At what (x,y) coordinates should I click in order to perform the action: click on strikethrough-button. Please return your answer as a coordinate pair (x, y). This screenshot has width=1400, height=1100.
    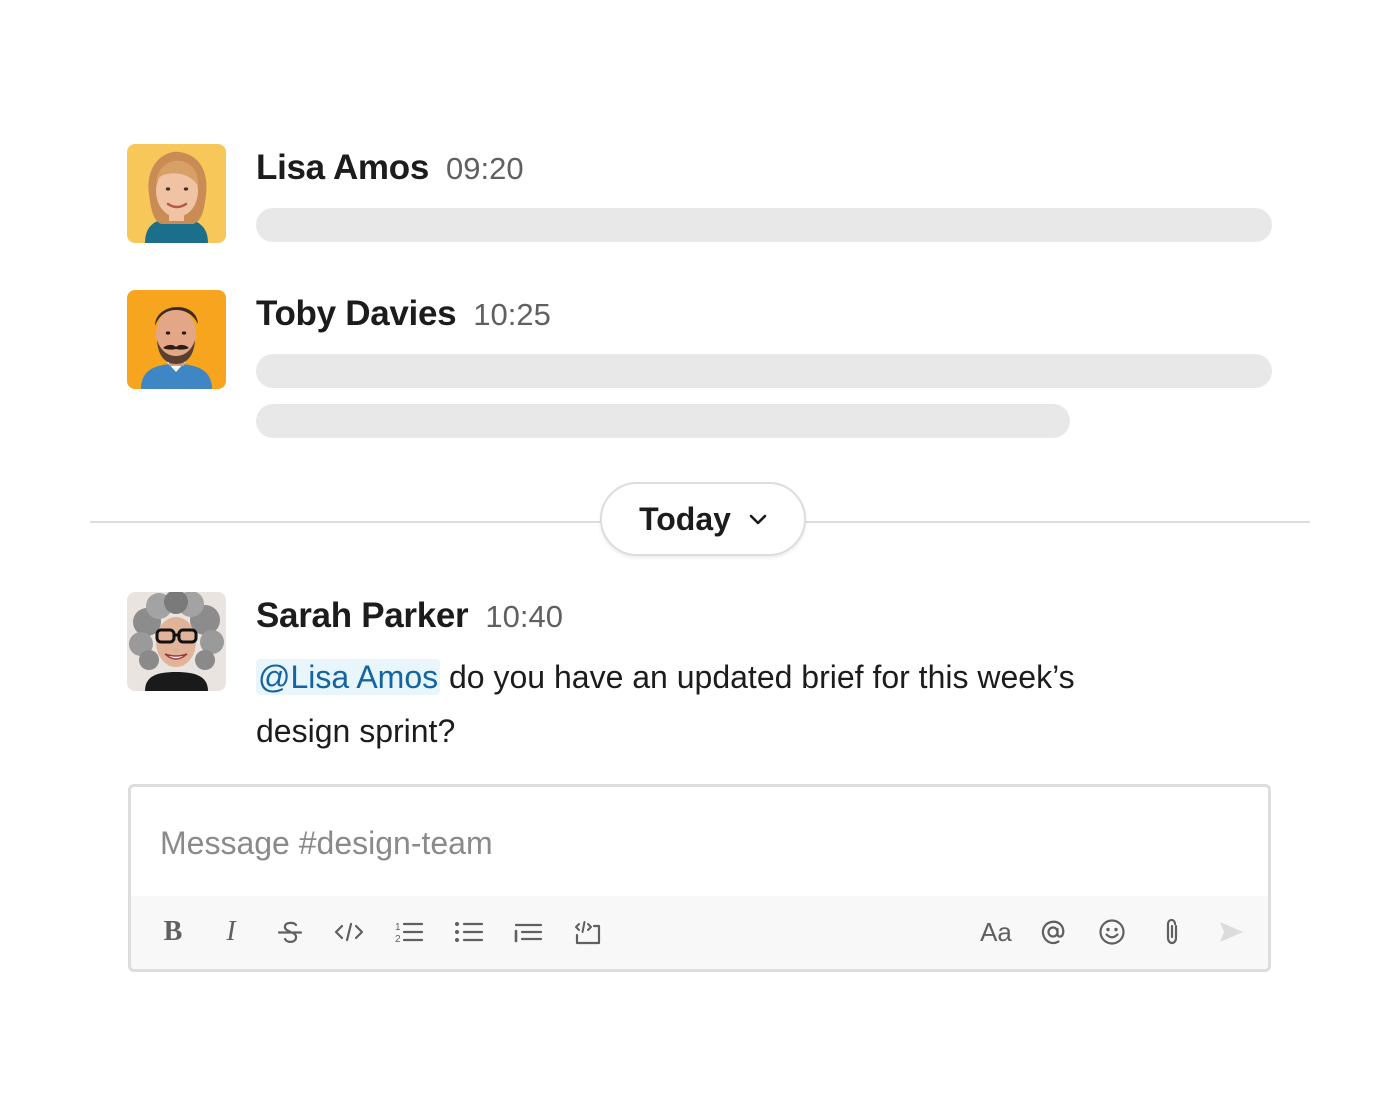
    Looking at the image, I should click on (290, 932).